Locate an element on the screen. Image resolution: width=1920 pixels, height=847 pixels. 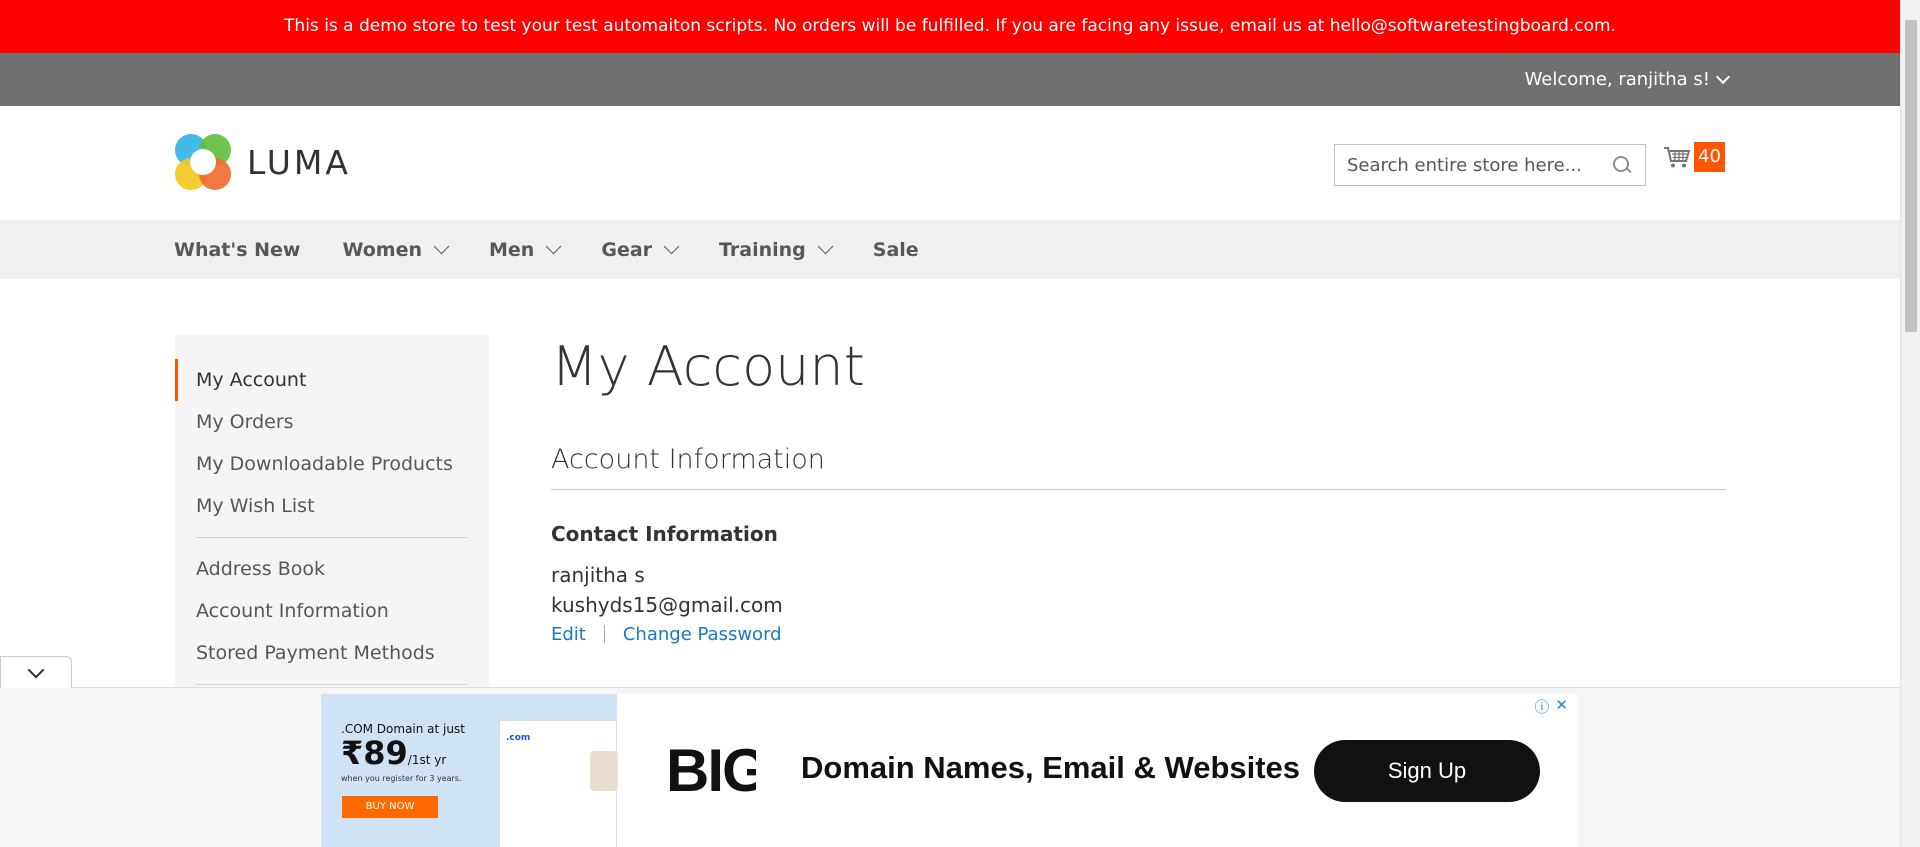
ad-collapse-button is located at coordinates (36, 672).